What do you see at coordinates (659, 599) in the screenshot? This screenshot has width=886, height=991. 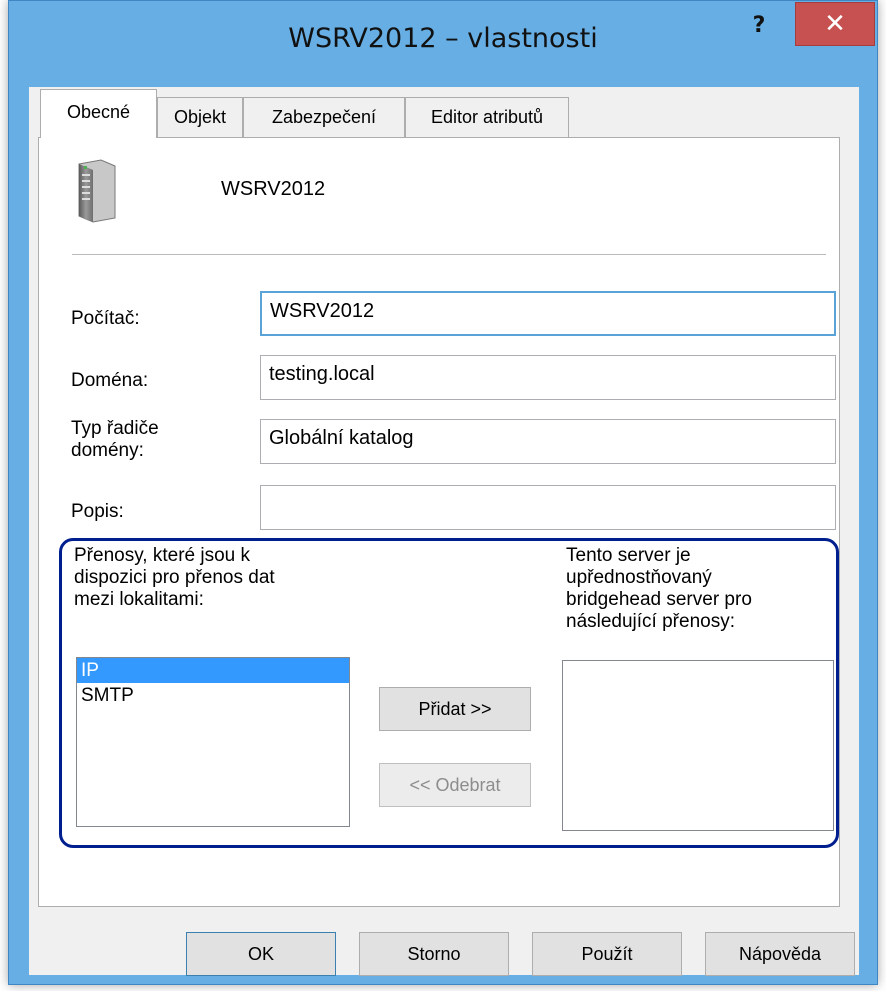 I see `preferred-transports-label-line3: bridgehead server pro` at bounding box center [659, 599].